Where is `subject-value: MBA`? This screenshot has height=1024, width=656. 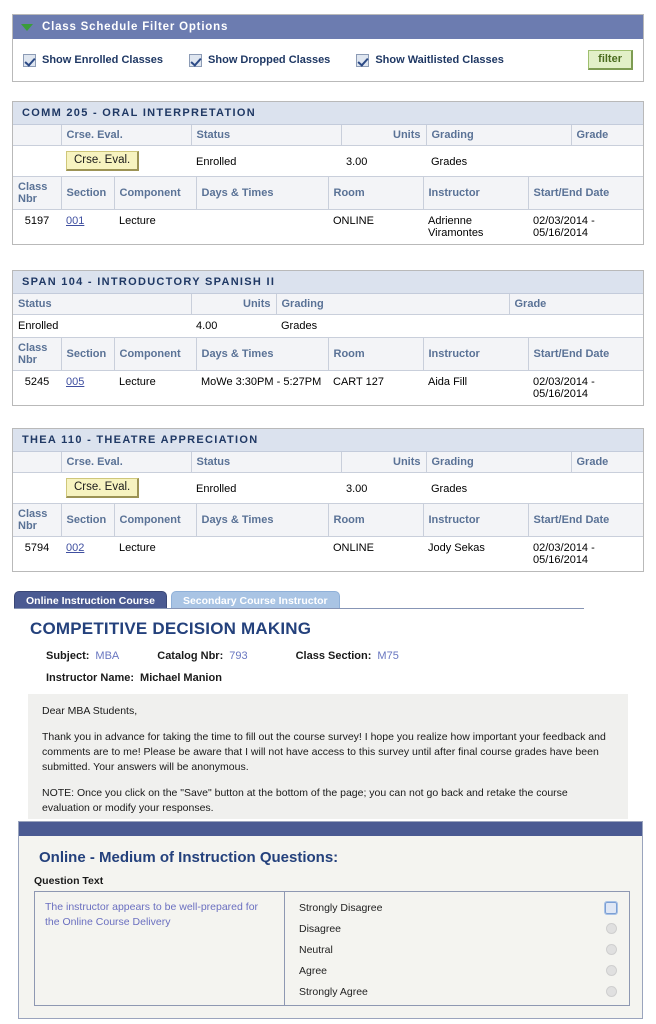
subject-value: MBA is located at coordinates (107, 656).